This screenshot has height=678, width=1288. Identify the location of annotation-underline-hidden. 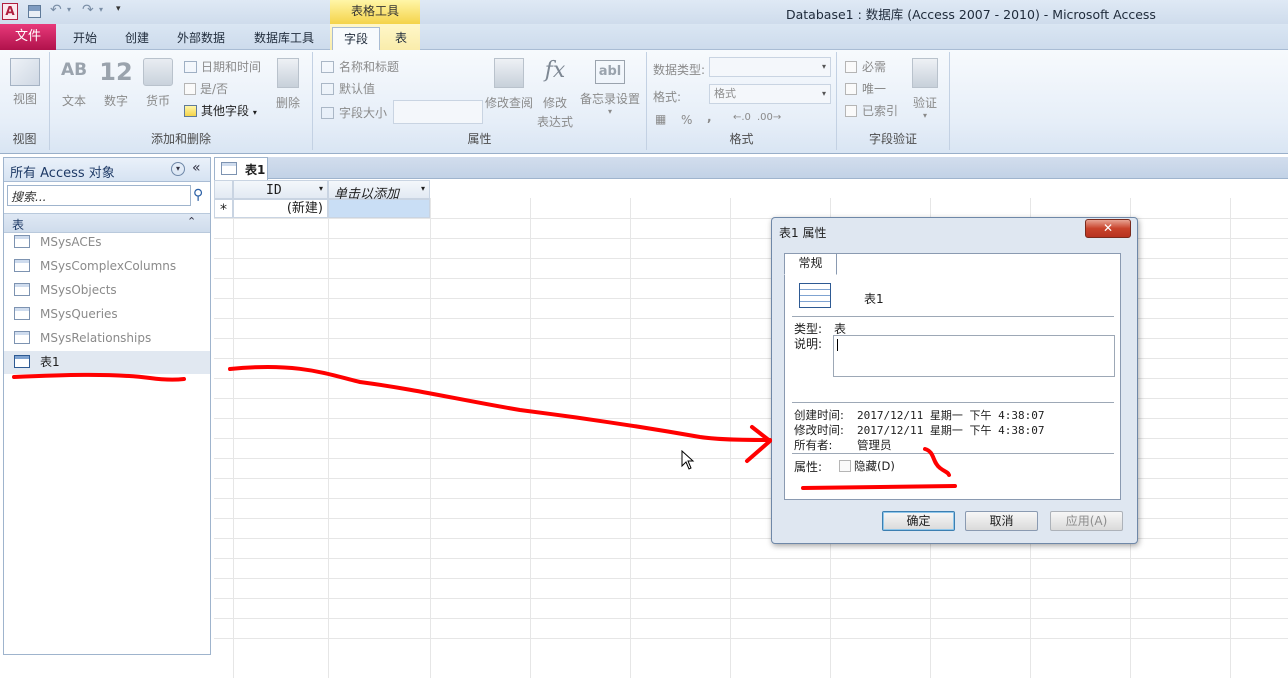
(879, 487).